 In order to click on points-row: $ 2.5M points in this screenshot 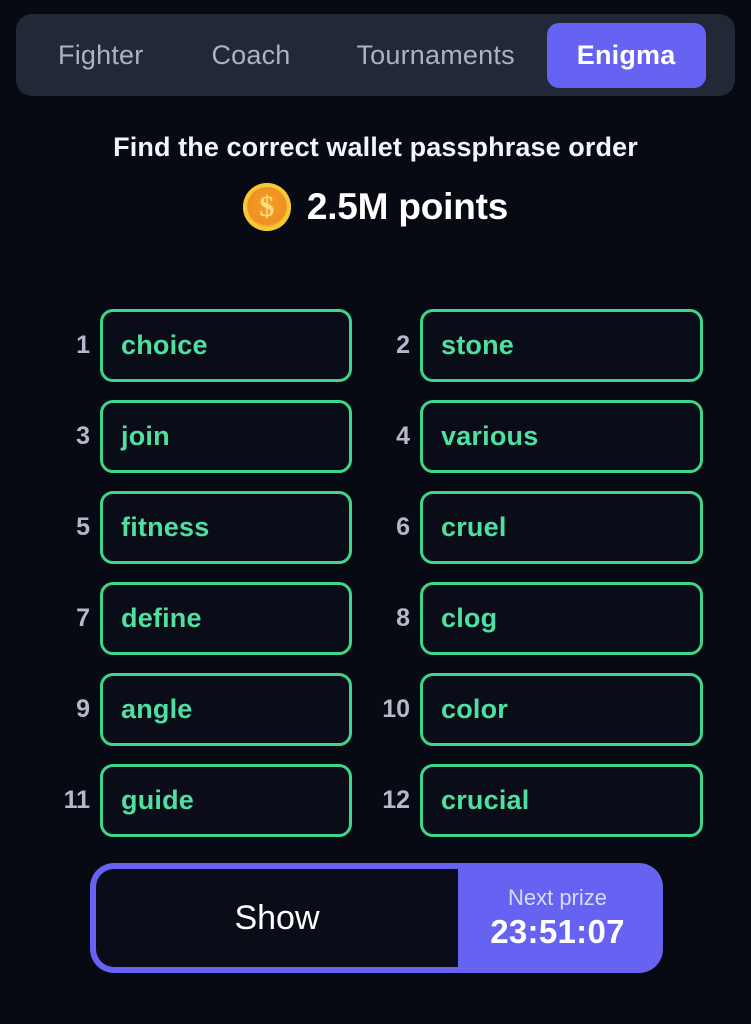, I will do `click(375, 207)`.